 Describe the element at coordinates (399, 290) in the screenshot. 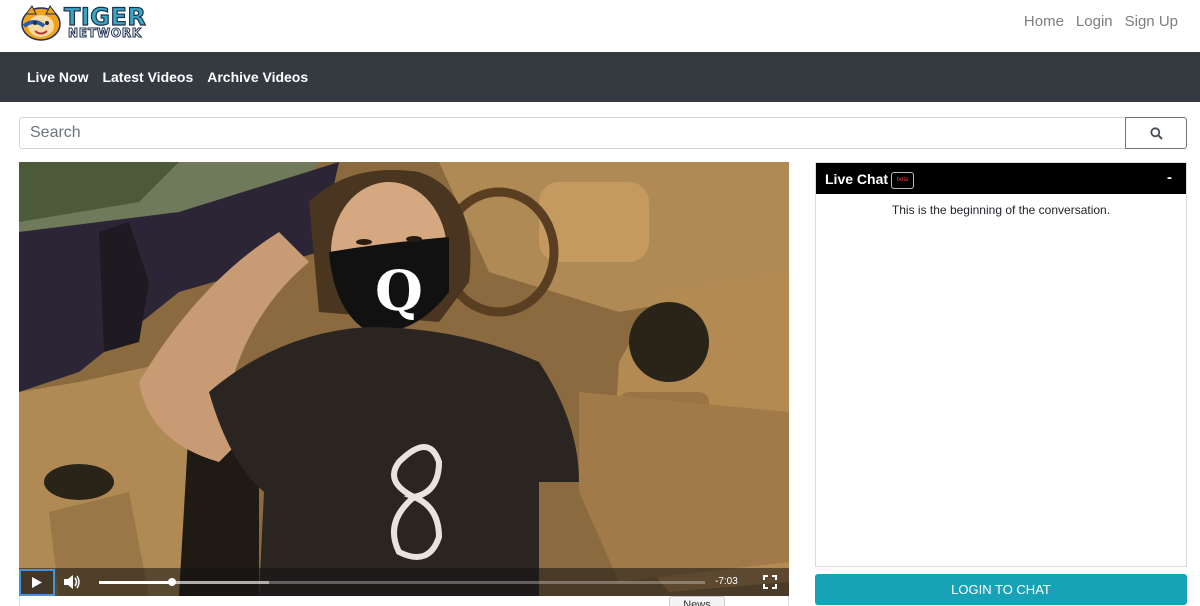

I see `svg-text: Q` at that location.